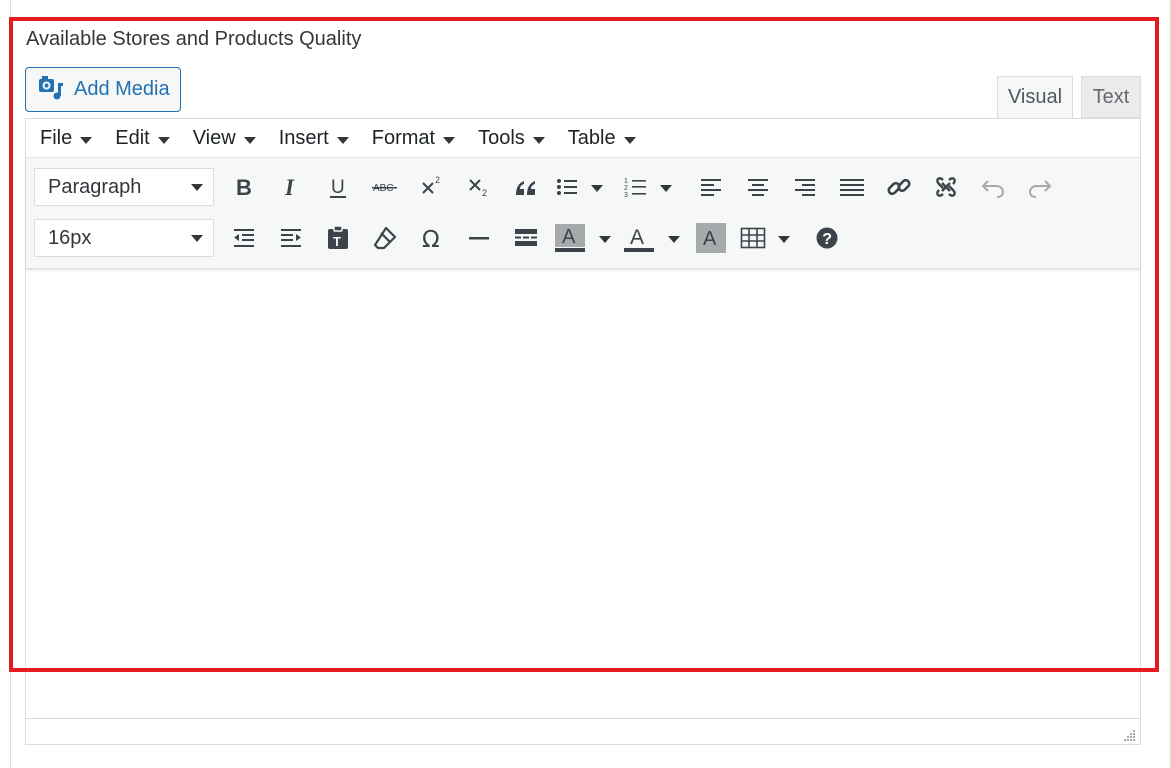 Image resolution: width=1171 pixels, height=768 pixels. What do you see at coordinates (583, 213) in the screenshot?
I see `editor-toolbar: Paragraph B I U ABC 2 2` at bounding box center [583, 213].